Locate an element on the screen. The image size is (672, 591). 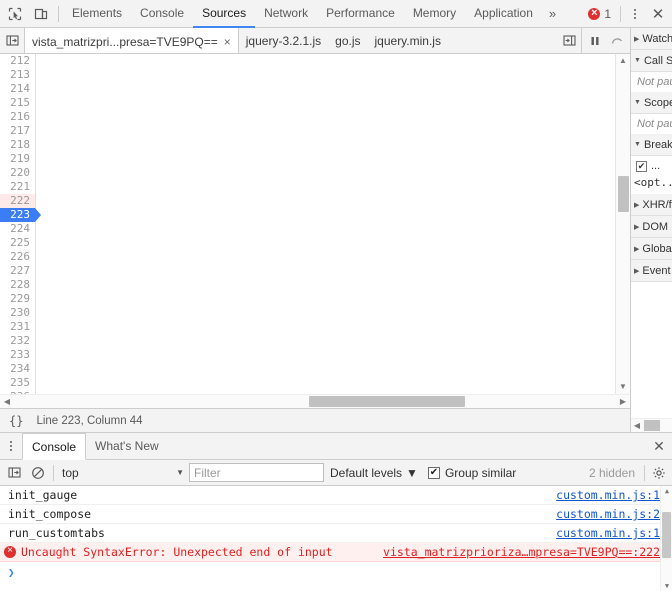
line-number: 216 is located at coordinates (17, 117).